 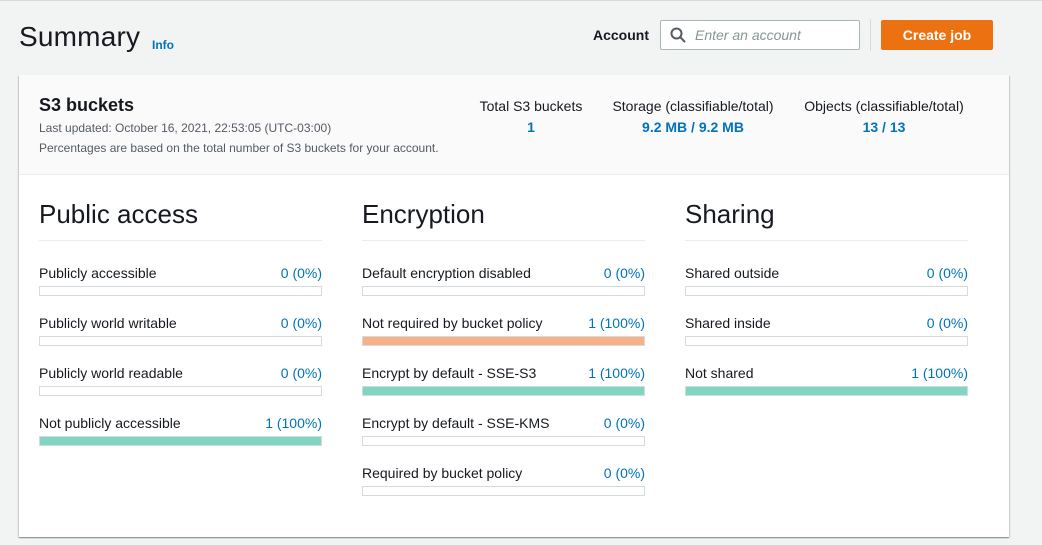 What do you see at coordinates (163, 45) in the screenshot?
I see `info-link: Info` at bounding box center [163, 45].